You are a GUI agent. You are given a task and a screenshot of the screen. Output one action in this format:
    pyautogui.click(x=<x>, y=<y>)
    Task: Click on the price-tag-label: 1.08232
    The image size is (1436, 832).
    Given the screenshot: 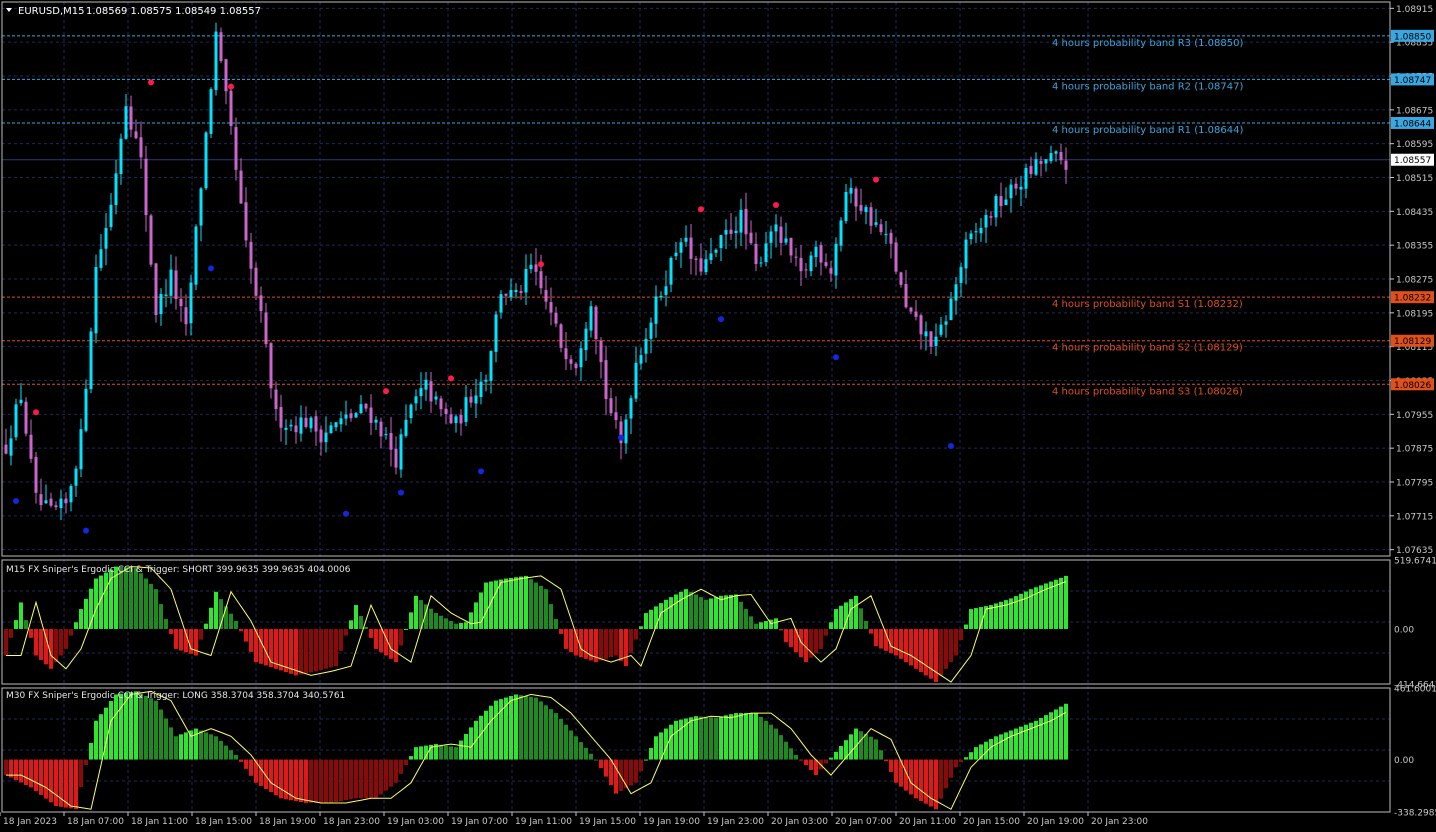 What is the action you would take?
    pyautogui.click(x=1412, y=299)
    